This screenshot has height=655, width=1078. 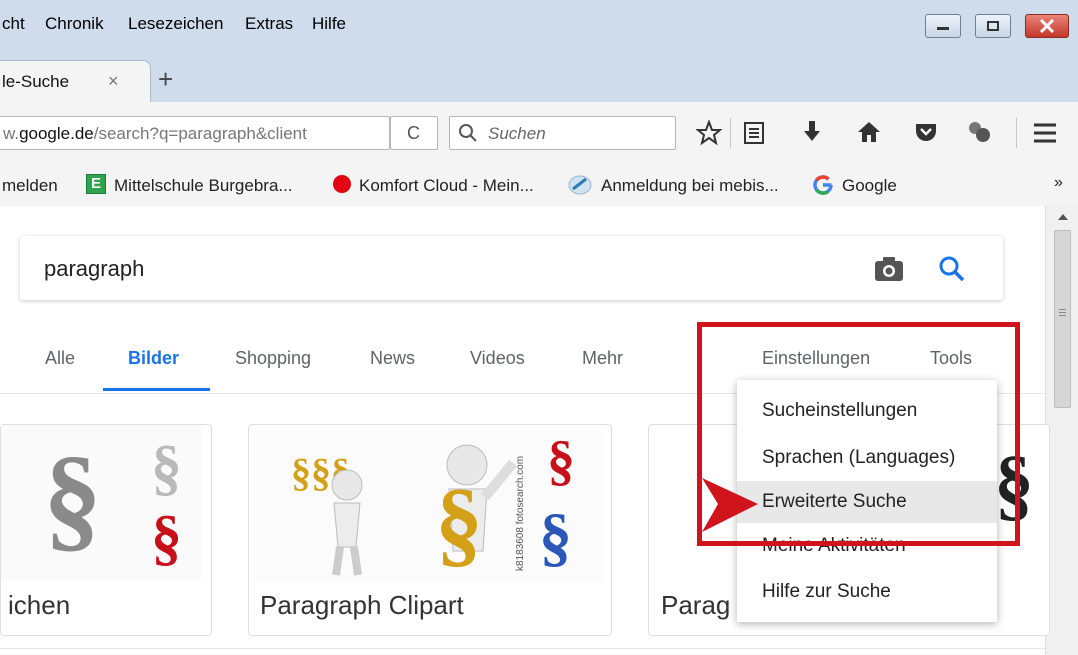 What do you see at coordinates (511, 268) in the screenshot?
I see `google-search-box: paragraph` at bounding box center [511, 268].